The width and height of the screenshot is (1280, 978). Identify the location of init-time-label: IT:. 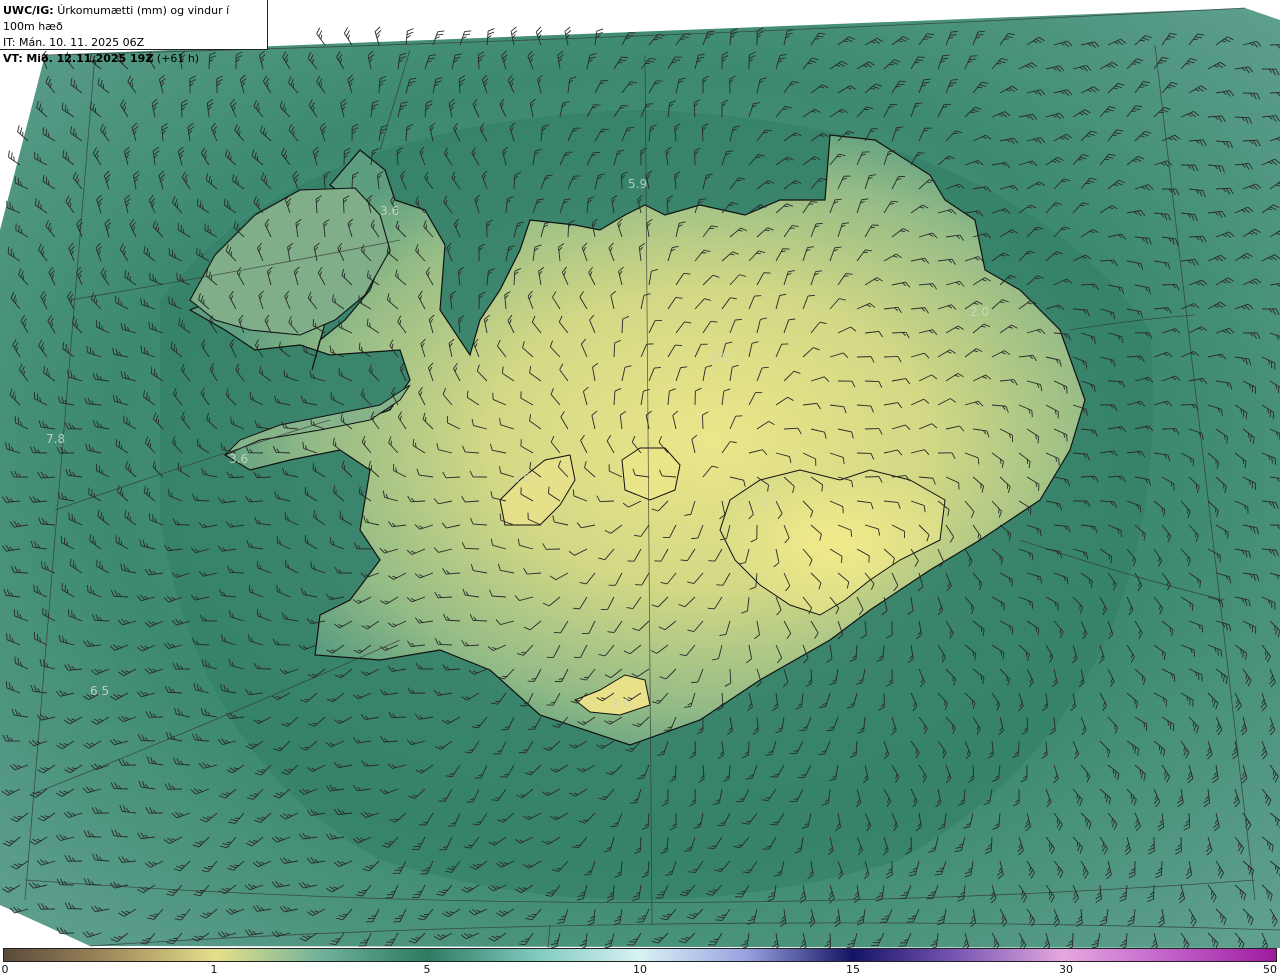
(9, 42).